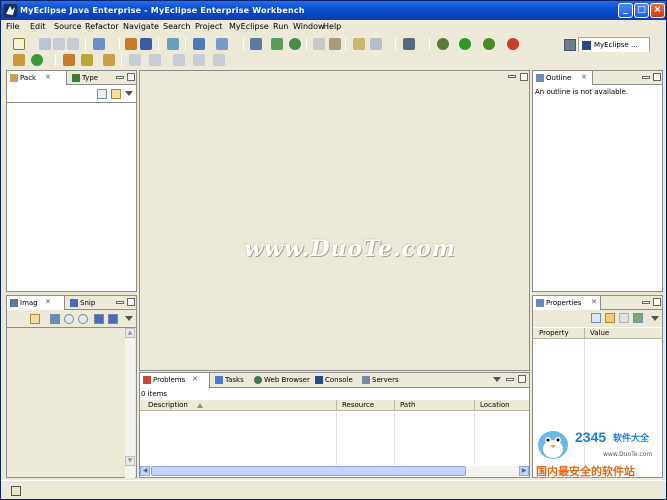  What do you see at coordinates (55, 319) in the screenshot?
I see `fit-image-icon` at bounding box center [55, 319].